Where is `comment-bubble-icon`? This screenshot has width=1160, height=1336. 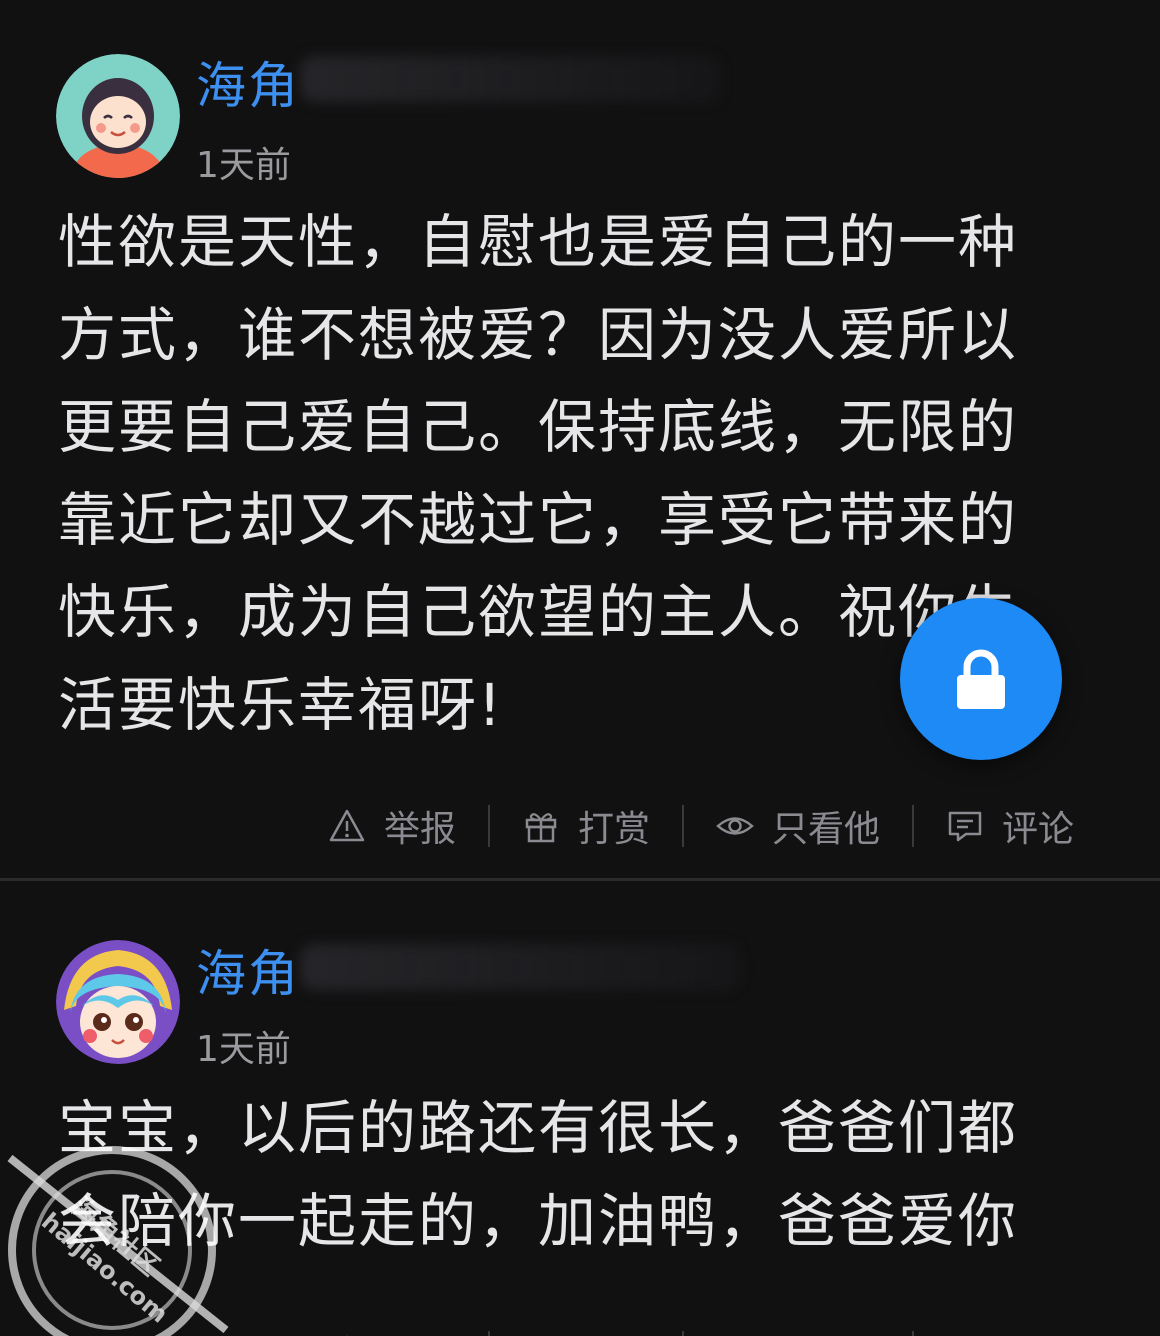
comment-bubble-icon is located at coordinates (965, 826).